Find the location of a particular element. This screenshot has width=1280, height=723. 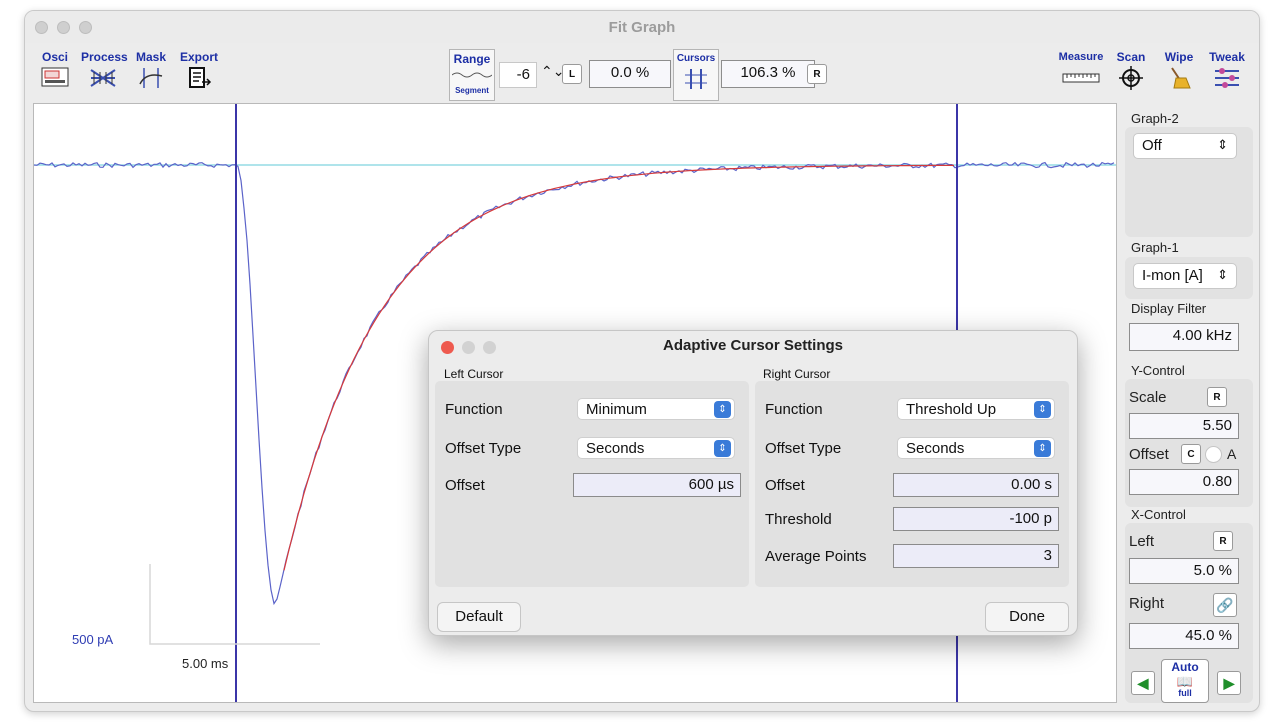

right-cursor-header: Right Cursor is located at coordinates (797, 374).